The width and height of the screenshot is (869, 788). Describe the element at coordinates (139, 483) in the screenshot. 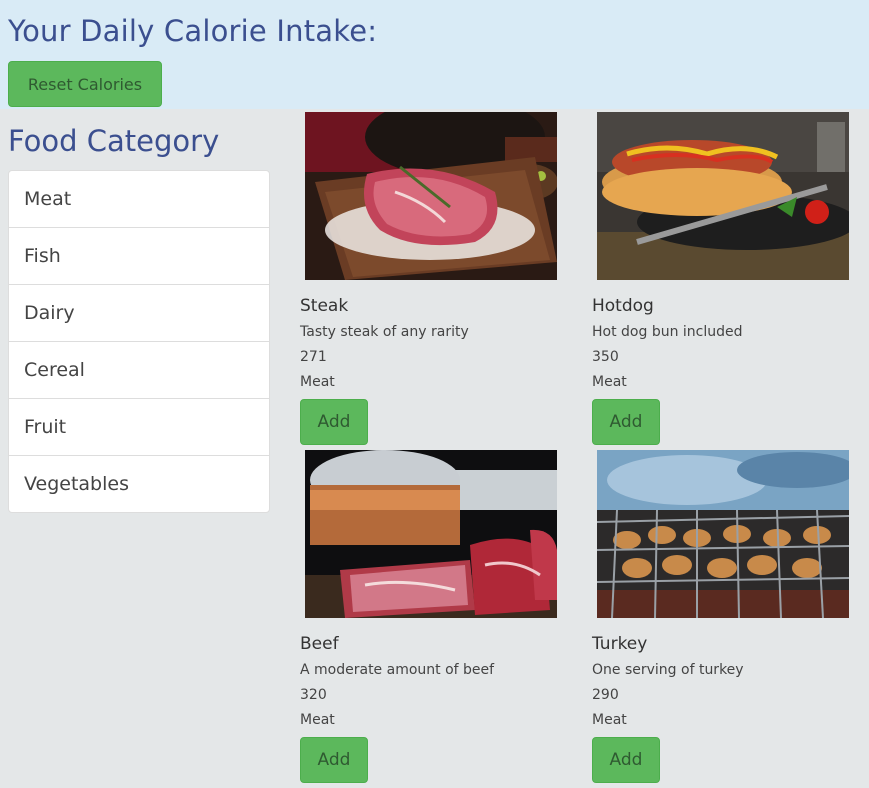

I see `category-item-vegetables: Vegetables` at that location.